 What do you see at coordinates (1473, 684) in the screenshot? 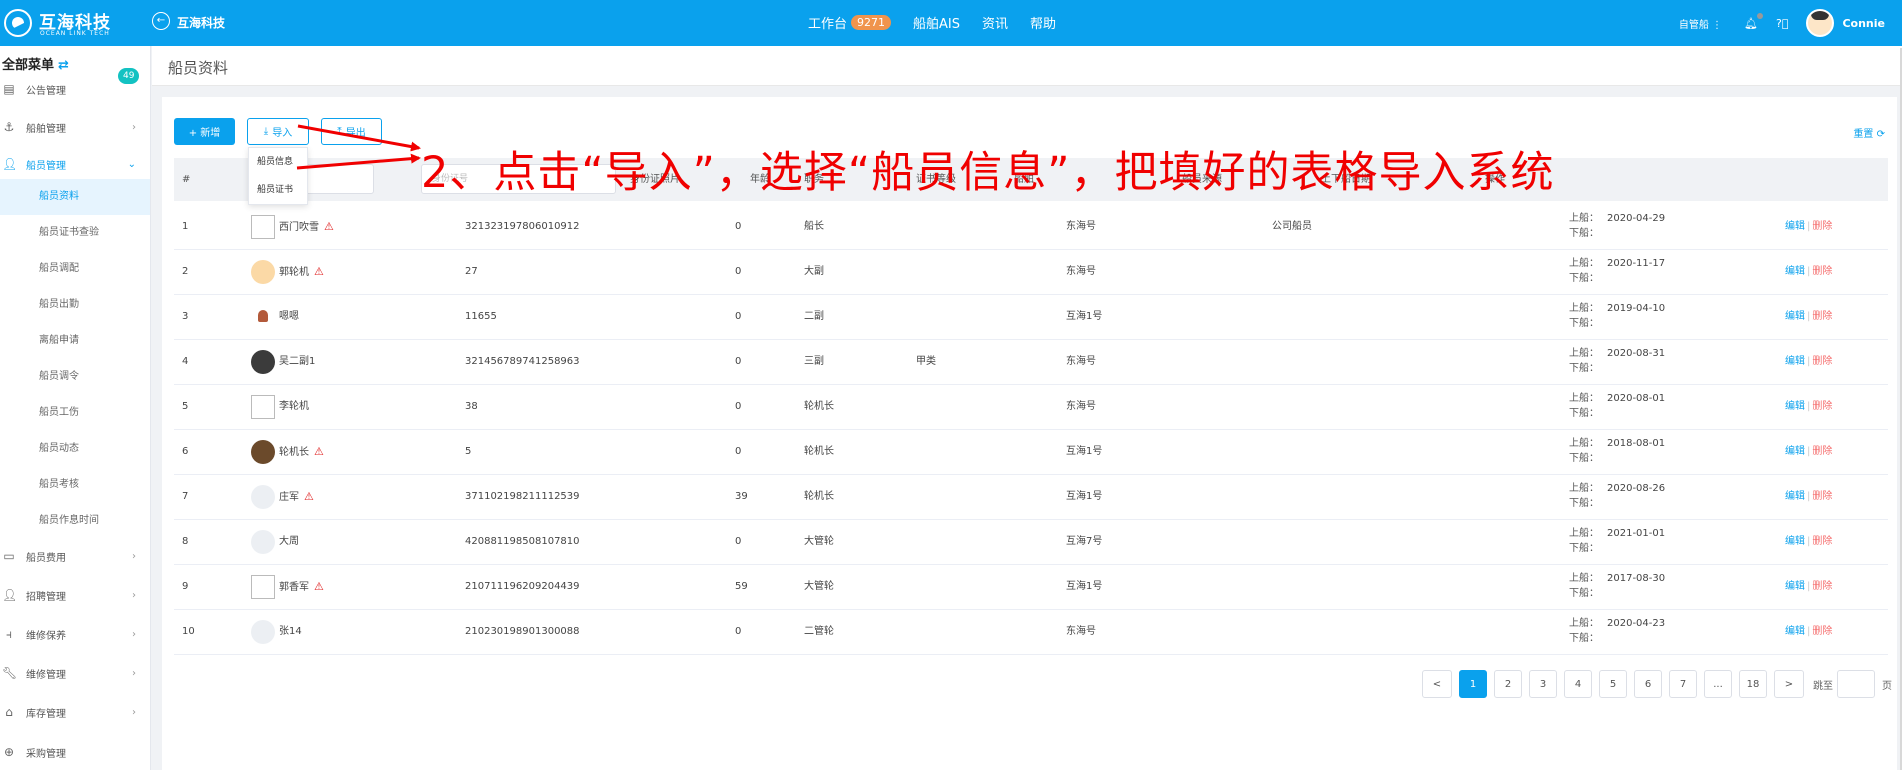
I see `page-button: 1` at bounding box center [1473, 684].